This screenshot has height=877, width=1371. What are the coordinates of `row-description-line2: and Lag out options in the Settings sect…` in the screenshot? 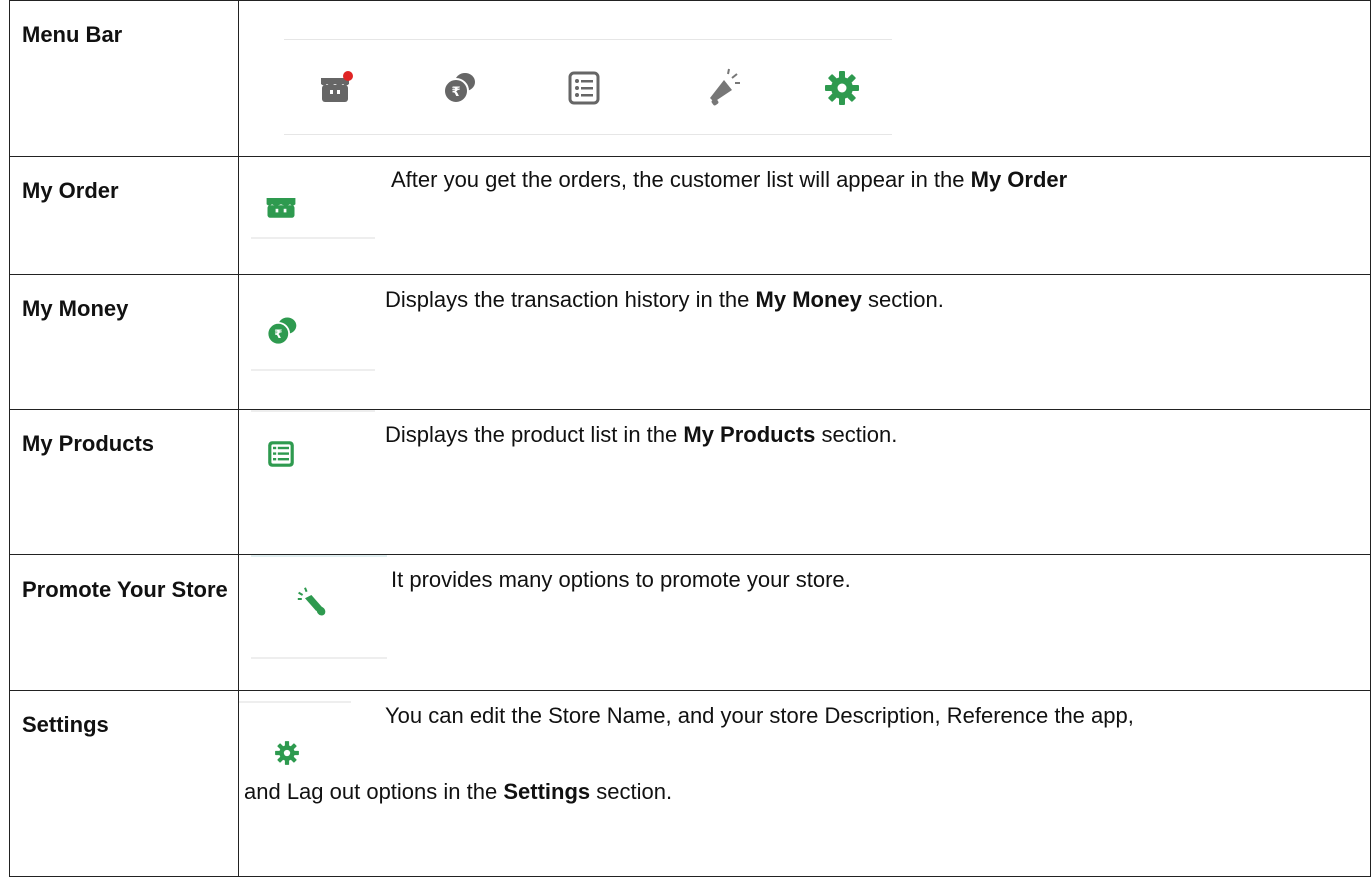 It's located at (458, 791).